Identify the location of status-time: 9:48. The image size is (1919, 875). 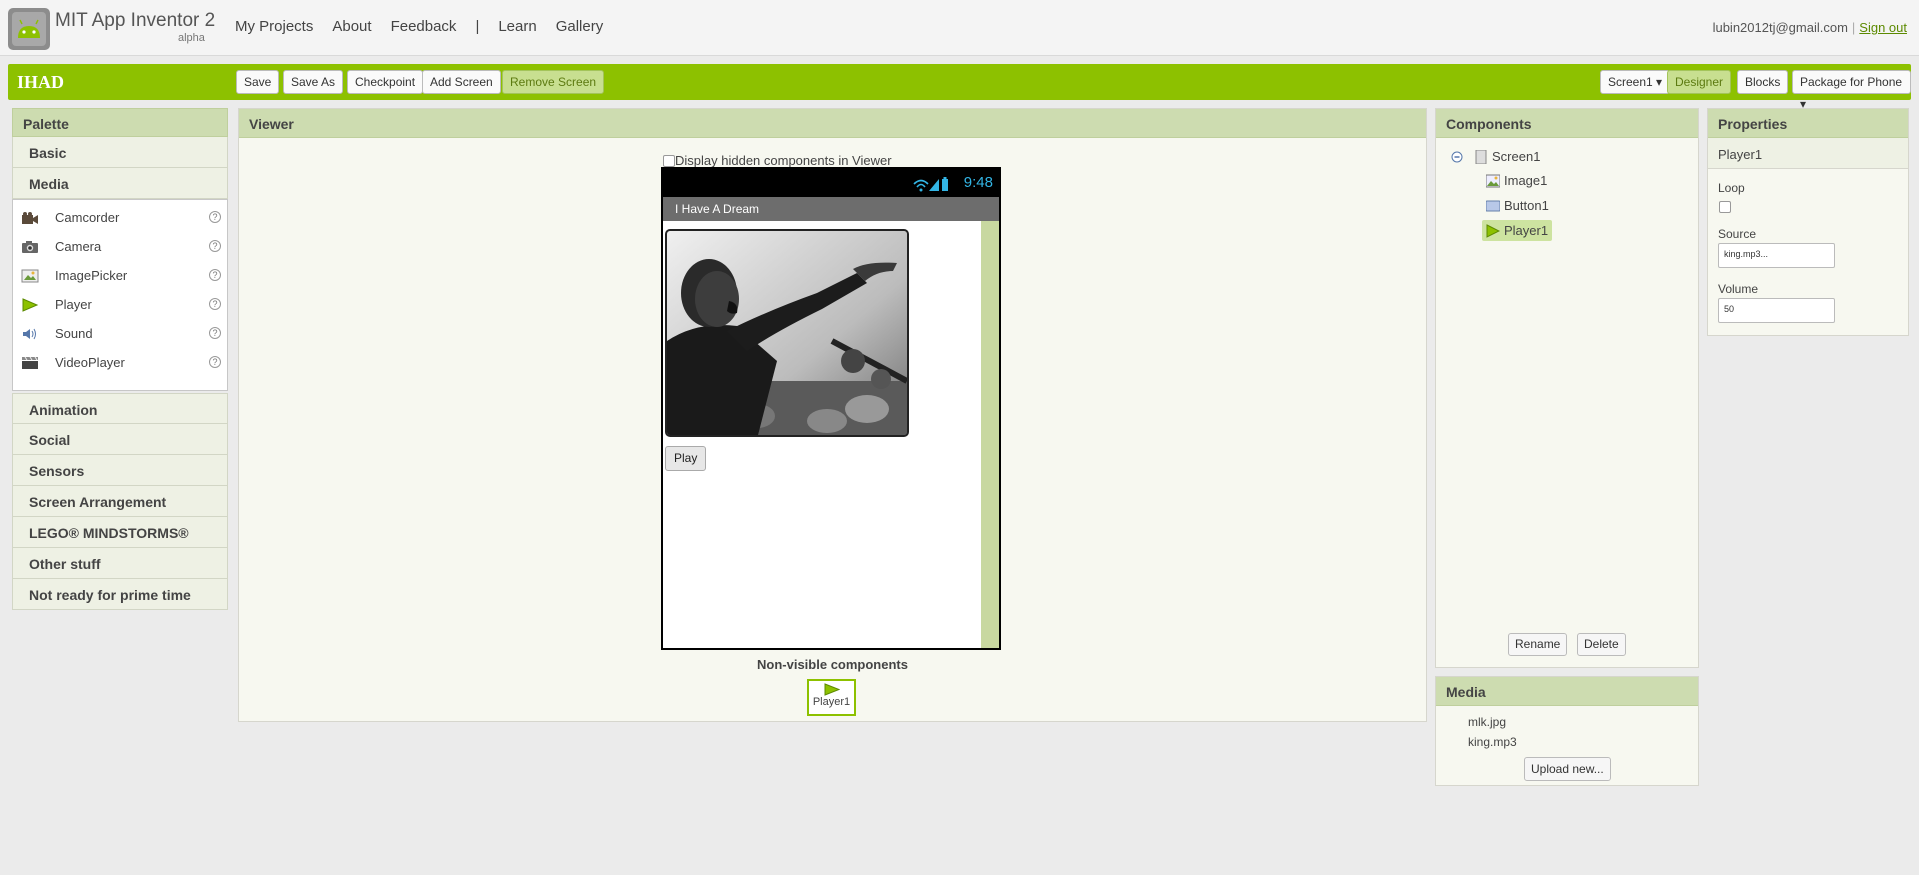
(978, 182).